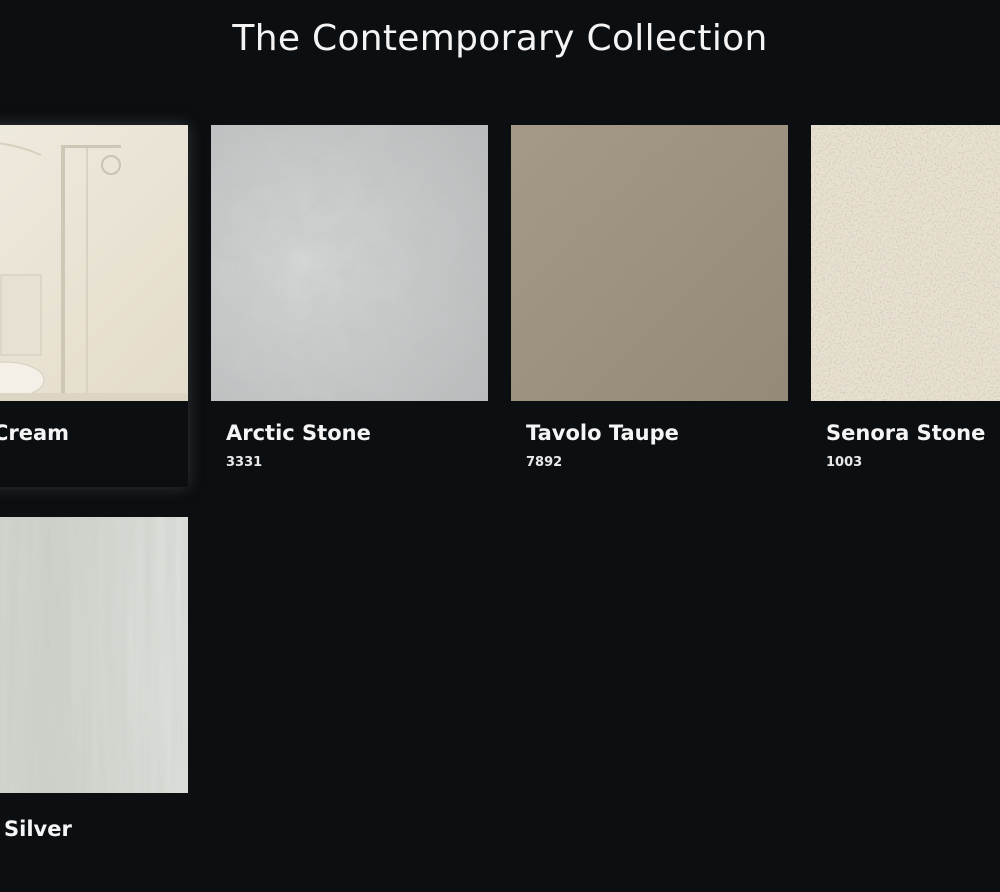 Image resolution: width=1000 pixels, height=892 pixels. What do you see at coordinates (38, 829) in the screenshot?
I see `product-name: Silver` at bounding box center [38, 829].